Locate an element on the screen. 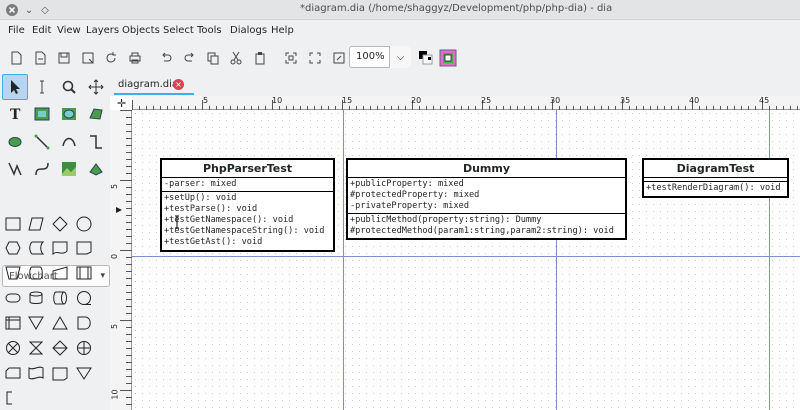  text-tool-icon: T is located at coordinates (15, 114).